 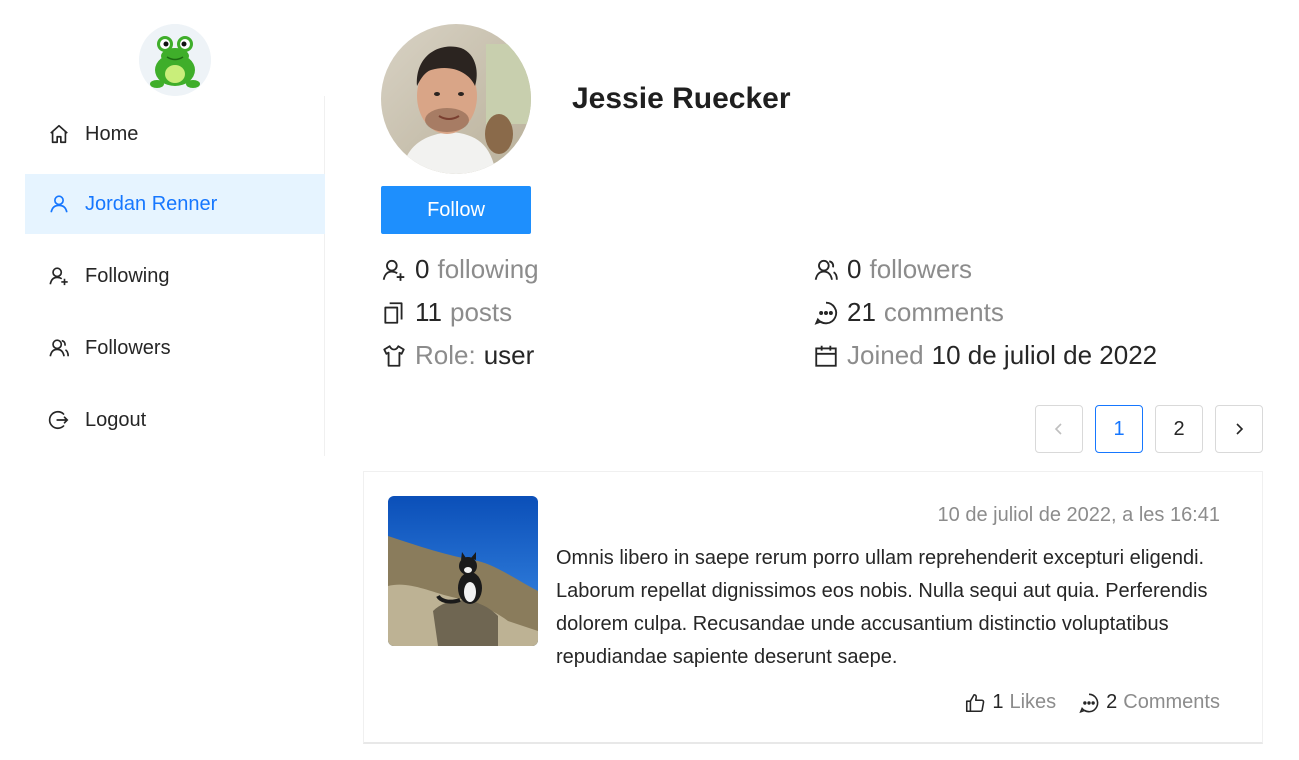 What do you see at coordinates (854, 269) in the screenshot?
I see `followers-count: 0` at bounding box center [854, 269].